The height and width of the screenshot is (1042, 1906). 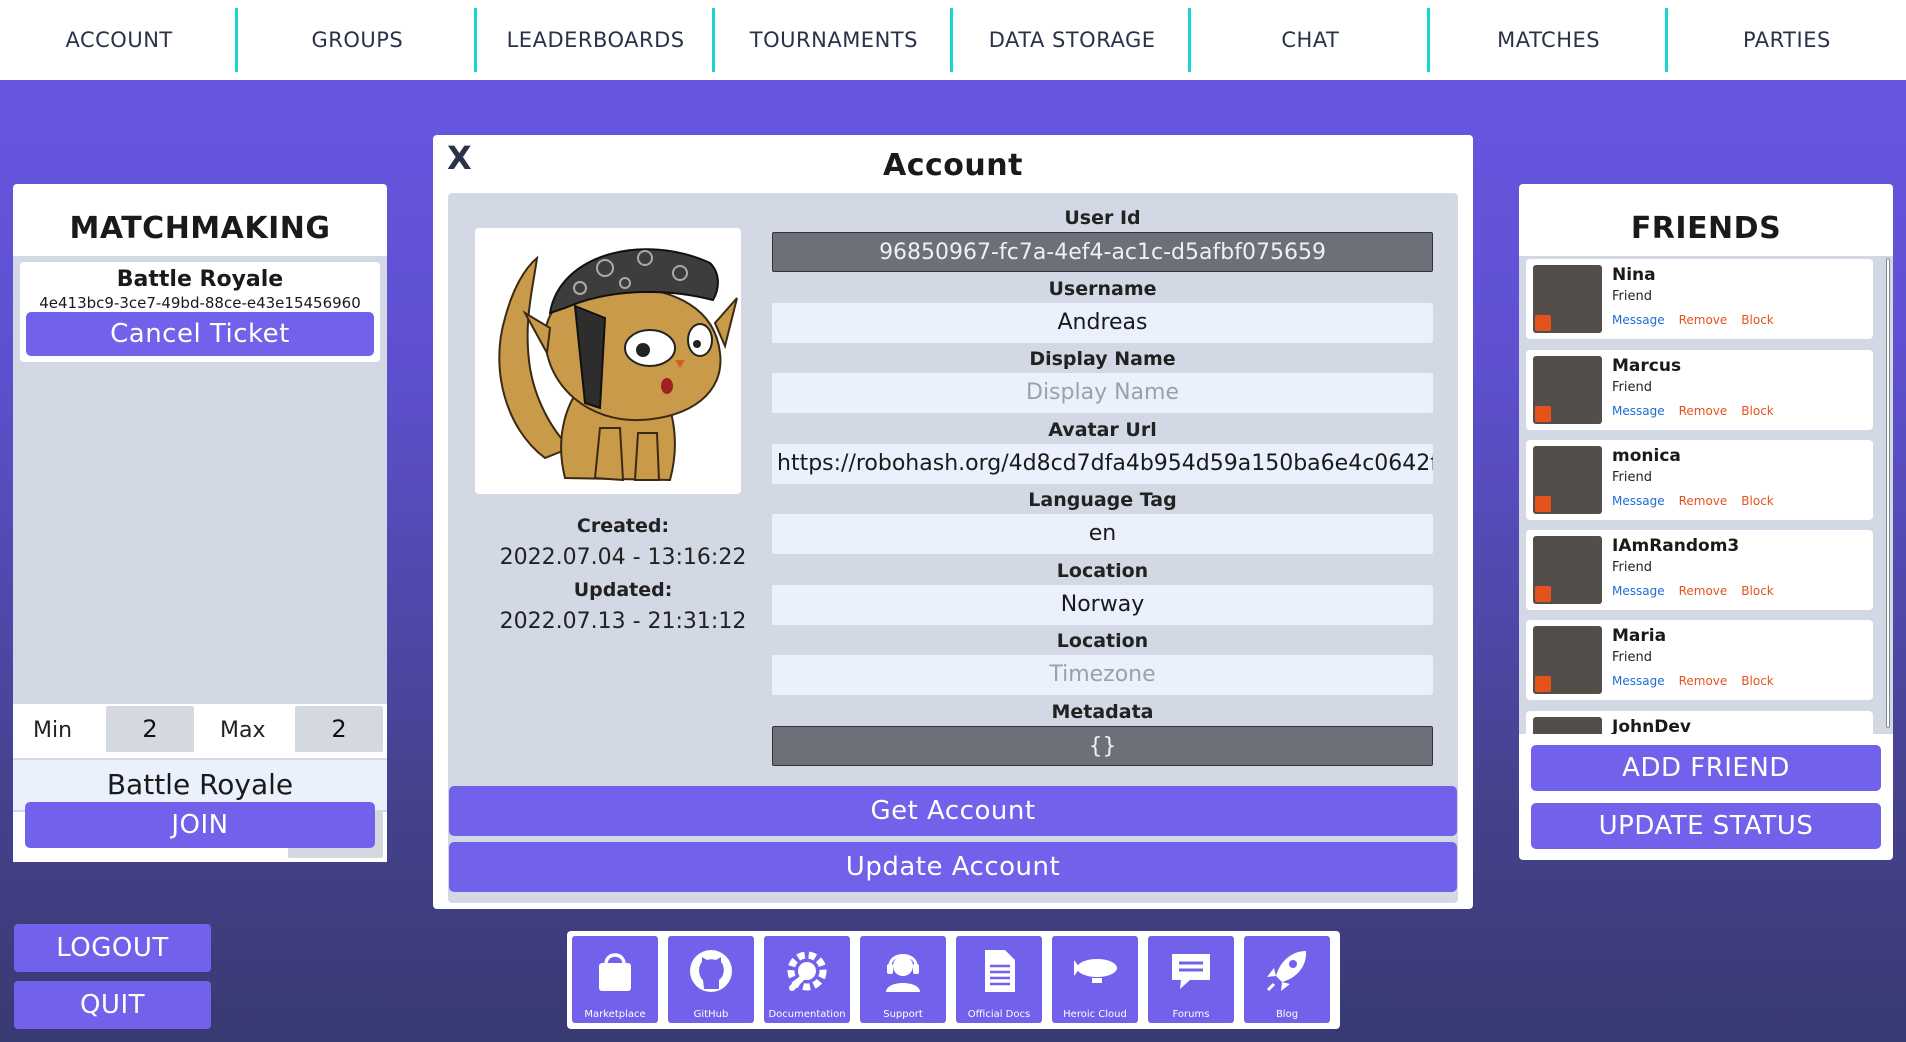 What do you see at coordinates (1102, 712) in the screenshot?
I see `metadata-label: Metadata` at bounding box center [1102, 712].